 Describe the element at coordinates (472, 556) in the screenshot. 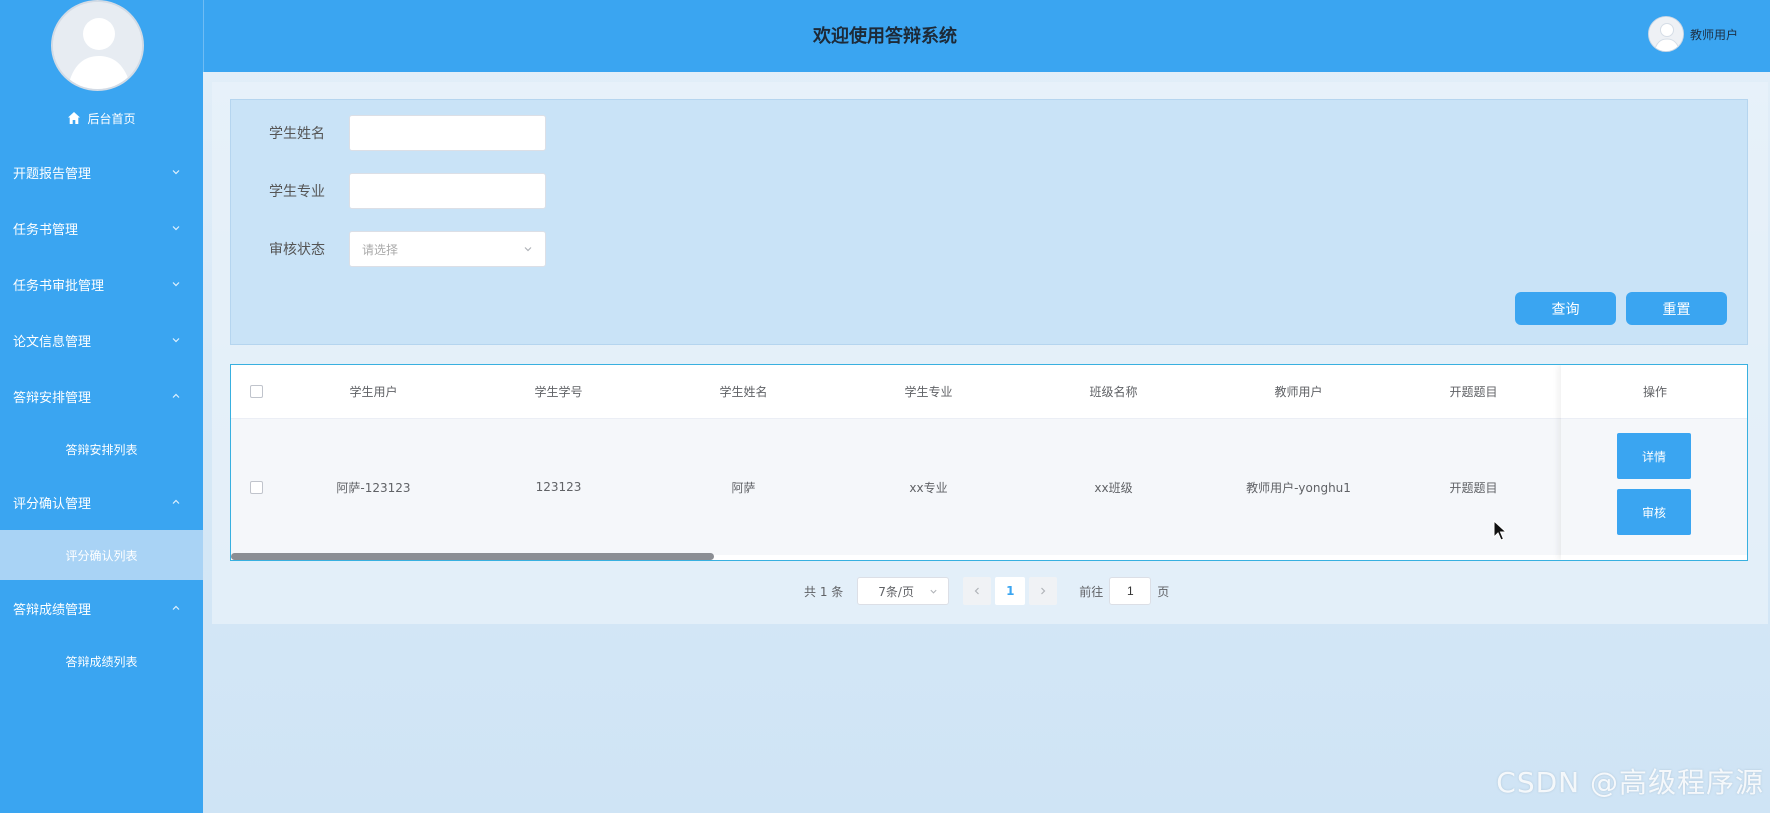

I see `horizontal-scrollbar` at that location.